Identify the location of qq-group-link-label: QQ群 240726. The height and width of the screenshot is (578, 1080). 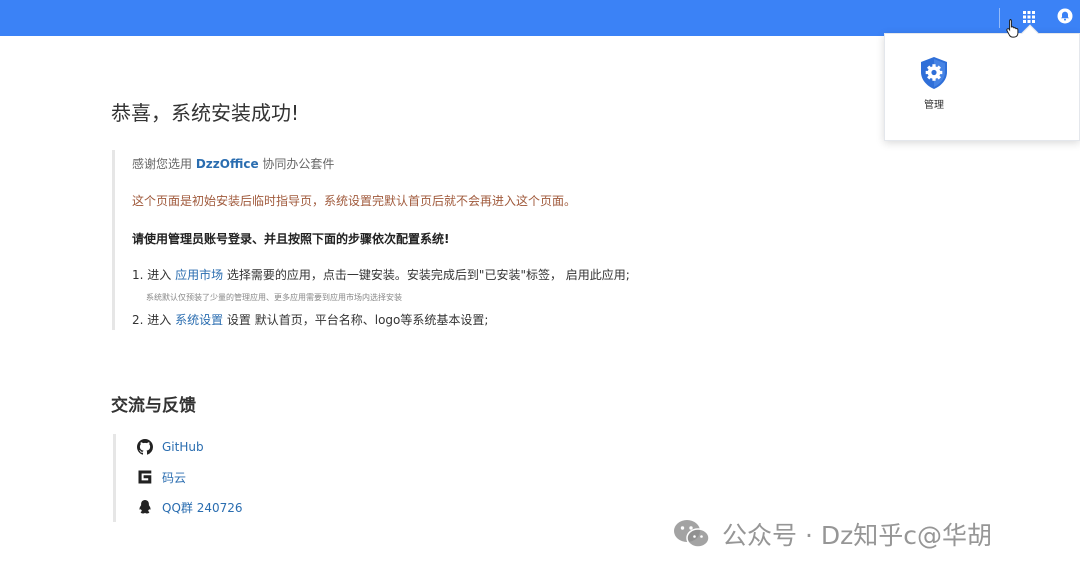
(202, 507).